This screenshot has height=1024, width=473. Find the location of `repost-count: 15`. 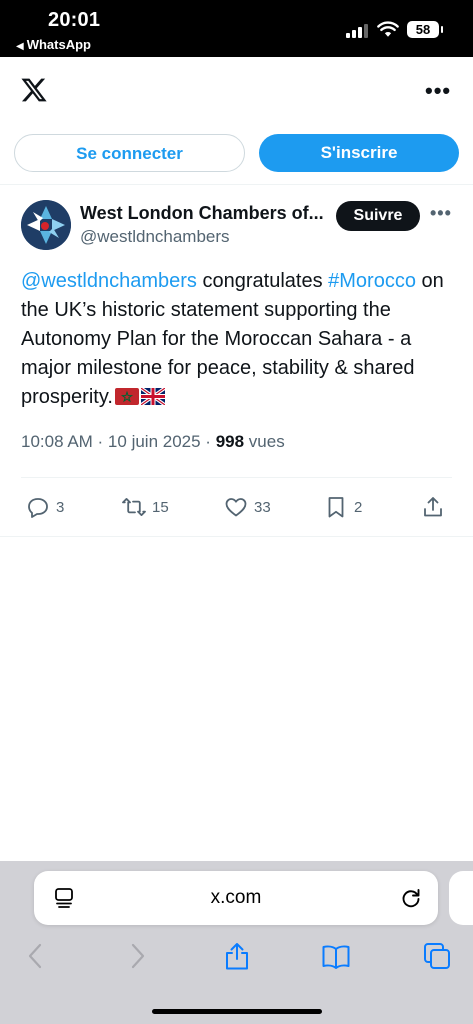

repost-count: 15 is located at coordinates (160, 507).